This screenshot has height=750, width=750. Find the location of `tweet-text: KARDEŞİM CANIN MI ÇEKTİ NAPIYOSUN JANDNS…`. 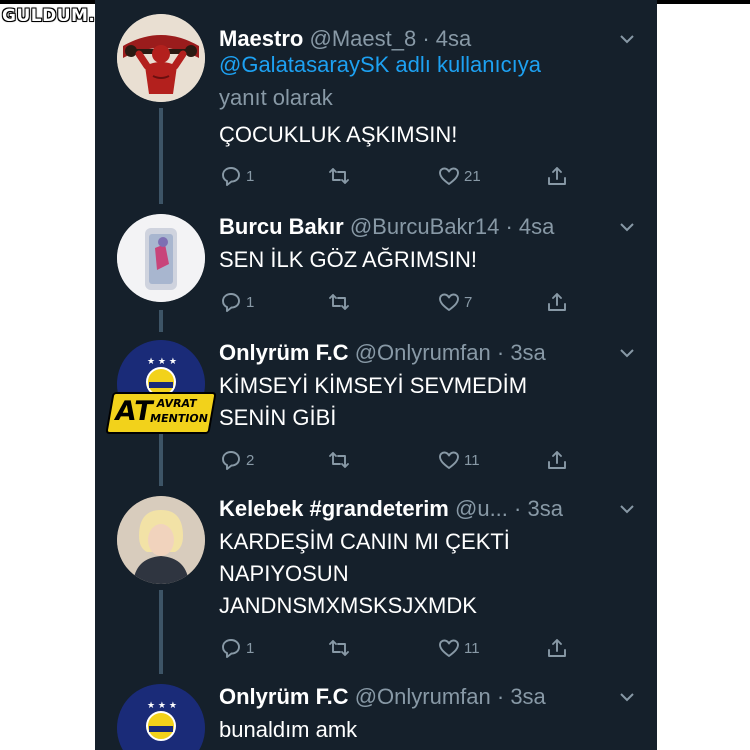

tweet-text: KARDEŞİM CANIN MI ÇEKTİ NAPIYOSUN JANDNS… is located at coordinates (364, 573).